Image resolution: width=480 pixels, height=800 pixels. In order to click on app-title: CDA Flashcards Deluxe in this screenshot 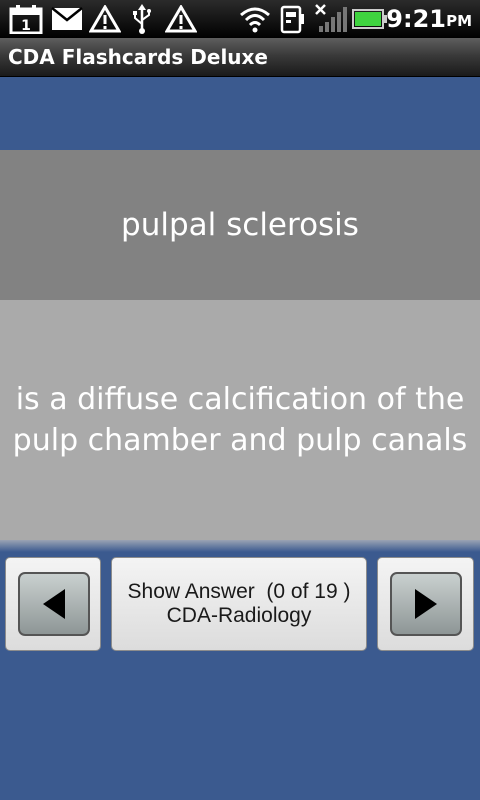, I will do `click(138, 57)`.